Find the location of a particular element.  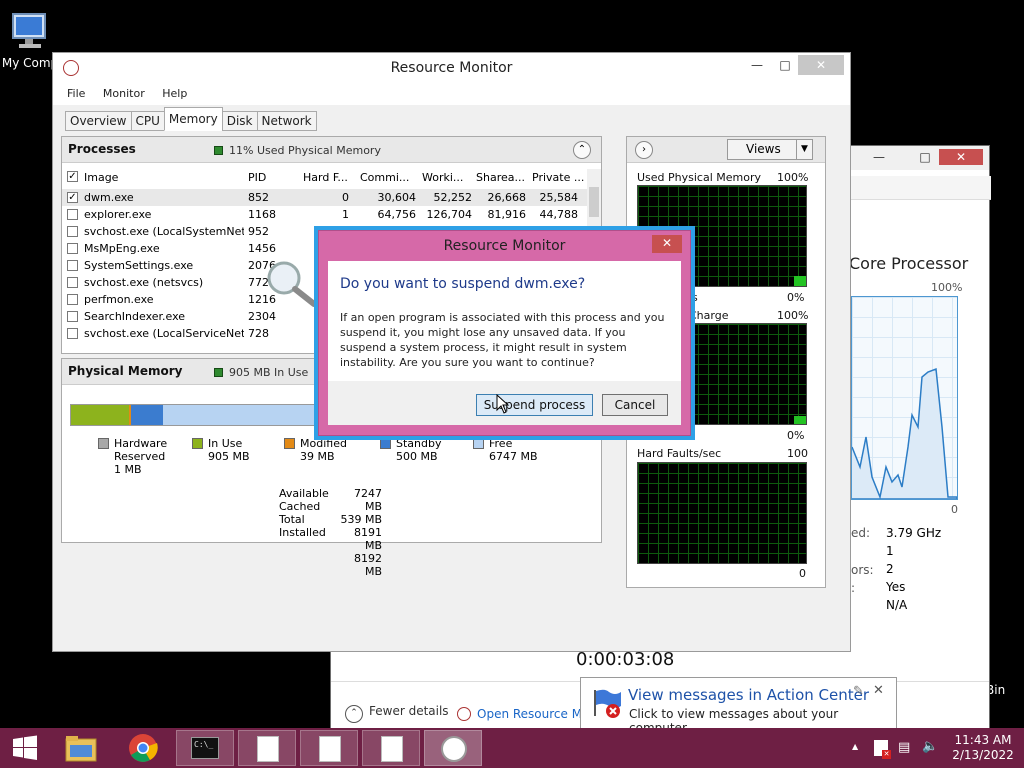

legend-label: Hardware is located at coordinates (141, 443).